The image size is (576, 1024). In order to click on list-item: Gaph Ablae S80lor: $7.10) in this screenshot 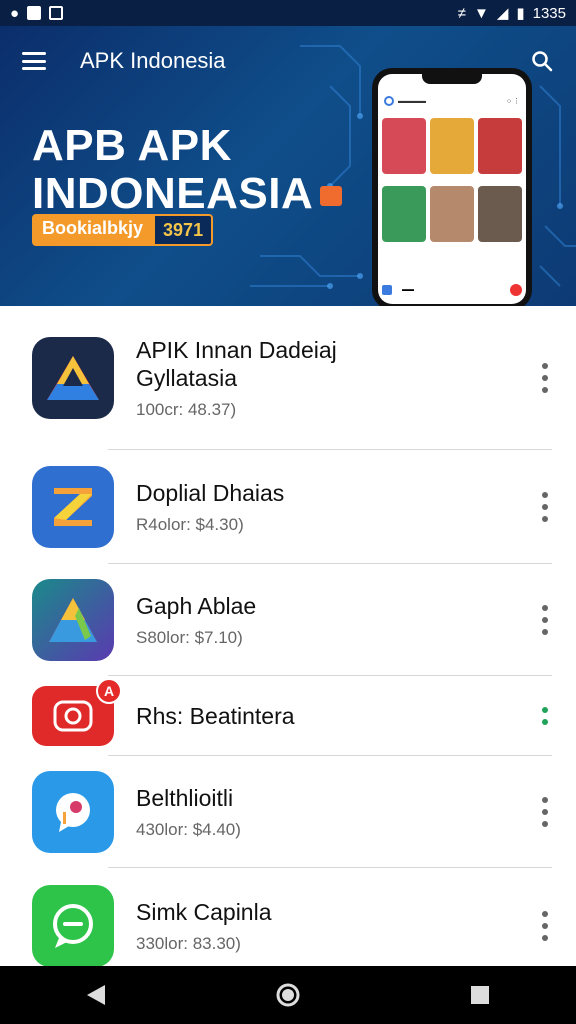, I will do `click(288, 620)`.